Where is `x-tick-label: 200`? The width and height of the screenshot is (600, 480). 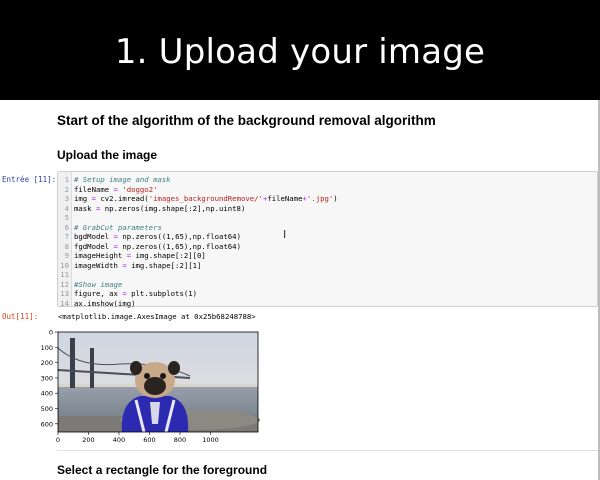 x-tick-label: 200 is located at coordinates (88, 439).